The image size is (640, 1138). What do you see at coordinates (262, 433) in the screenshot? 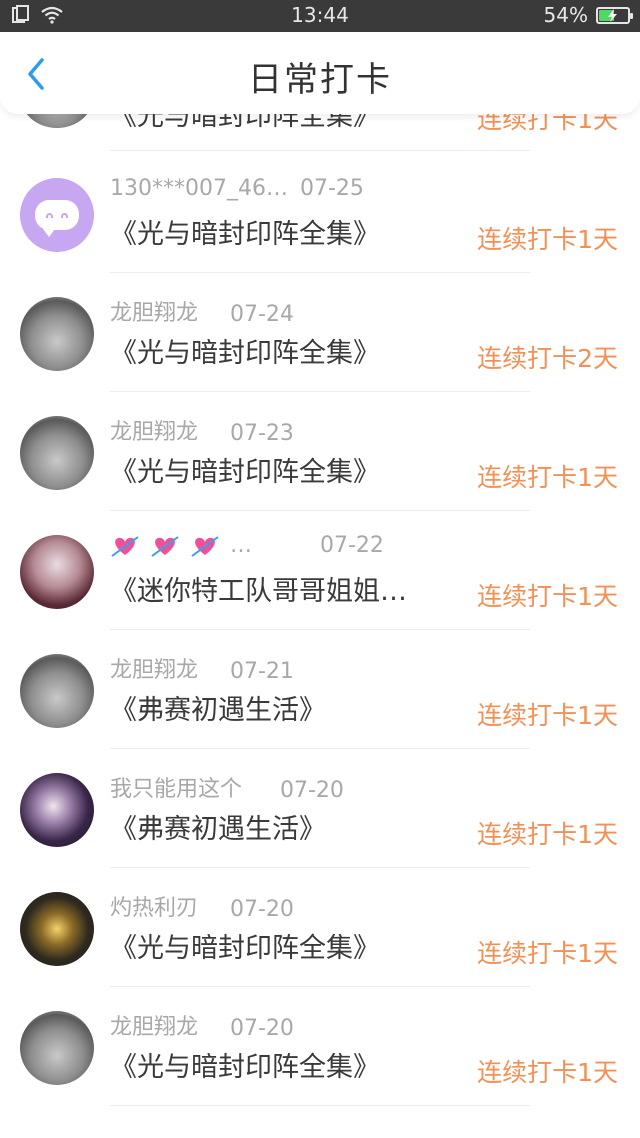
I see `date: 07-23` at bounding box center [262, 433].